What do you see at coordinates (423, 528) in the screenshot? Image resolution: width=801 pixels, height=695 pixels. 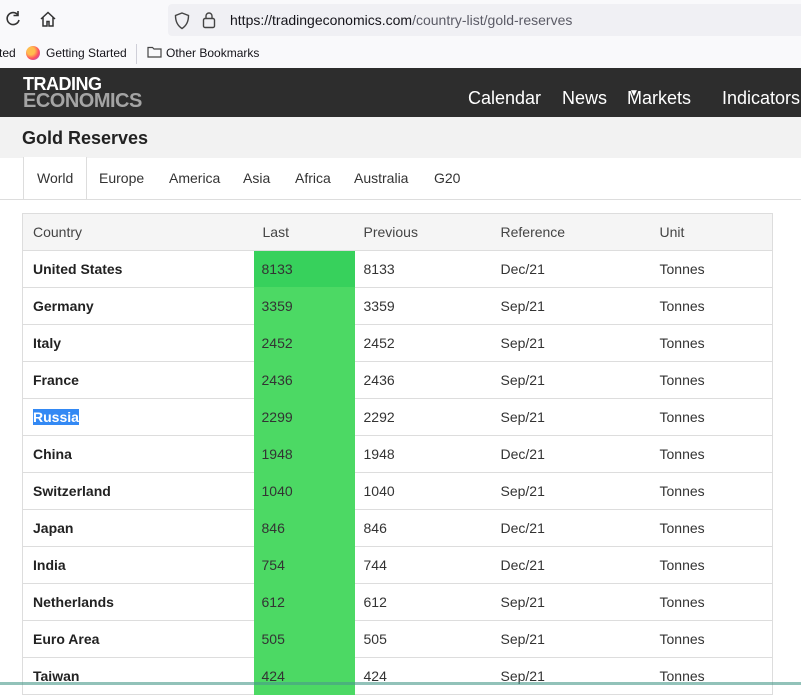 I see `previous-value-cell: 846` at bounding box center [423, 528].